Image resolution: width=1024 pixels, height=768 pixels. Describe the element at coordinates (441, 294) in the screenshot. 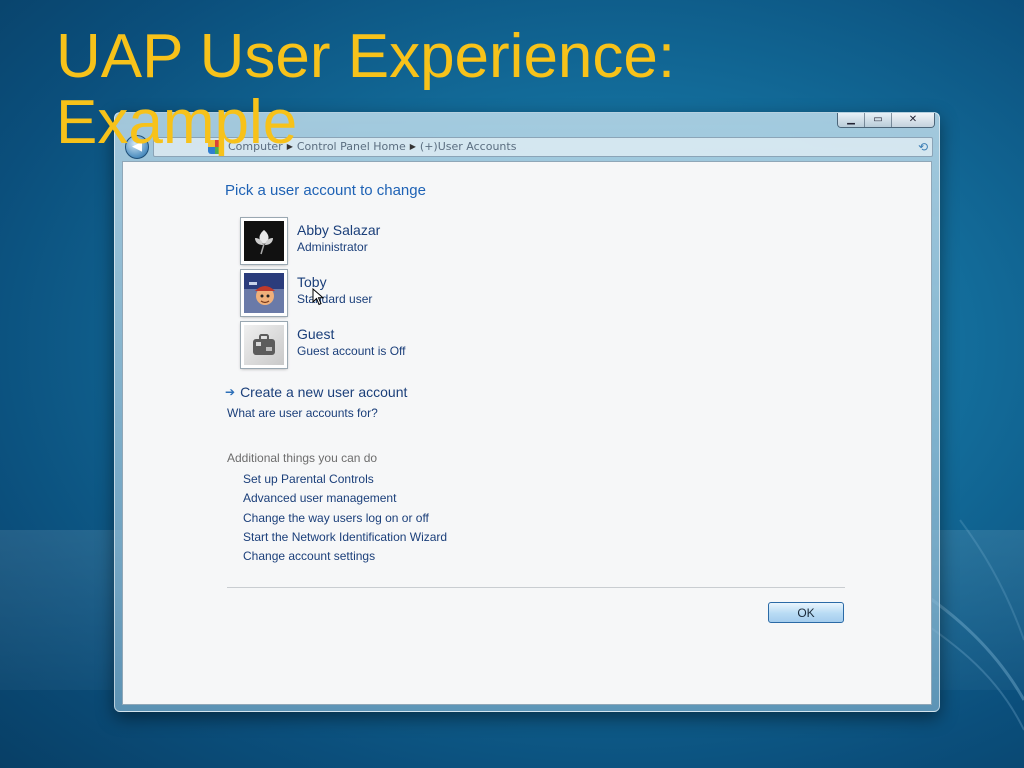

I see `account-item-toby: Toby Standard user` at that location.